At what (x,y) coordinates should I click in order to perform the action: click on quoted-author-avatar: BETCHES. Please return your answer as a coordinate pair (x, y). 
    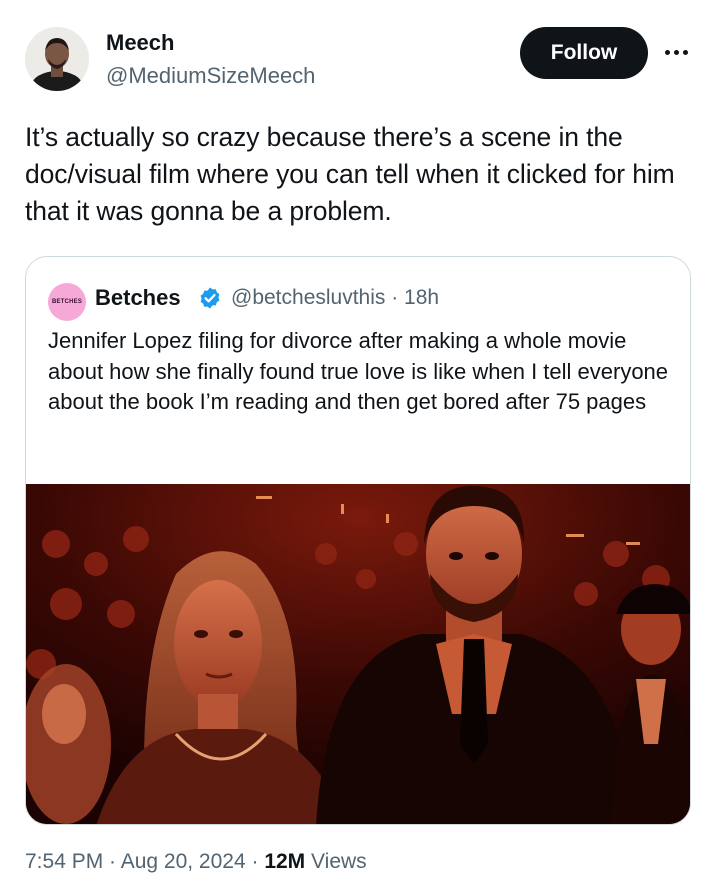
    Looking at the image, I should click on (67, 302).